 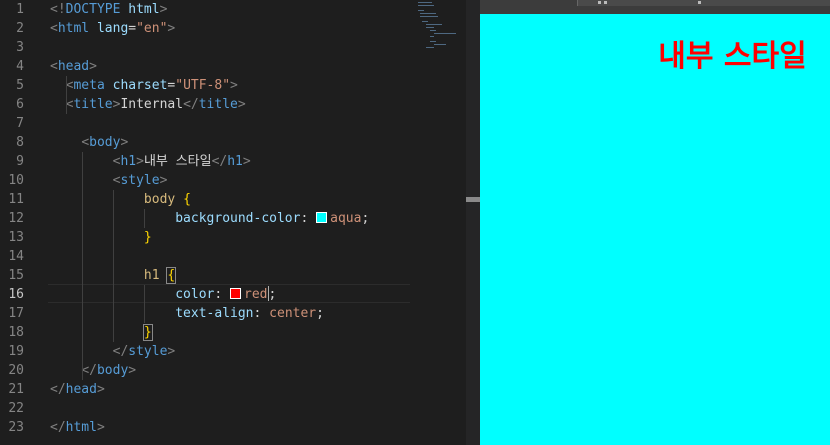 I want to click on code-token: head, so click(x=73, y=66).